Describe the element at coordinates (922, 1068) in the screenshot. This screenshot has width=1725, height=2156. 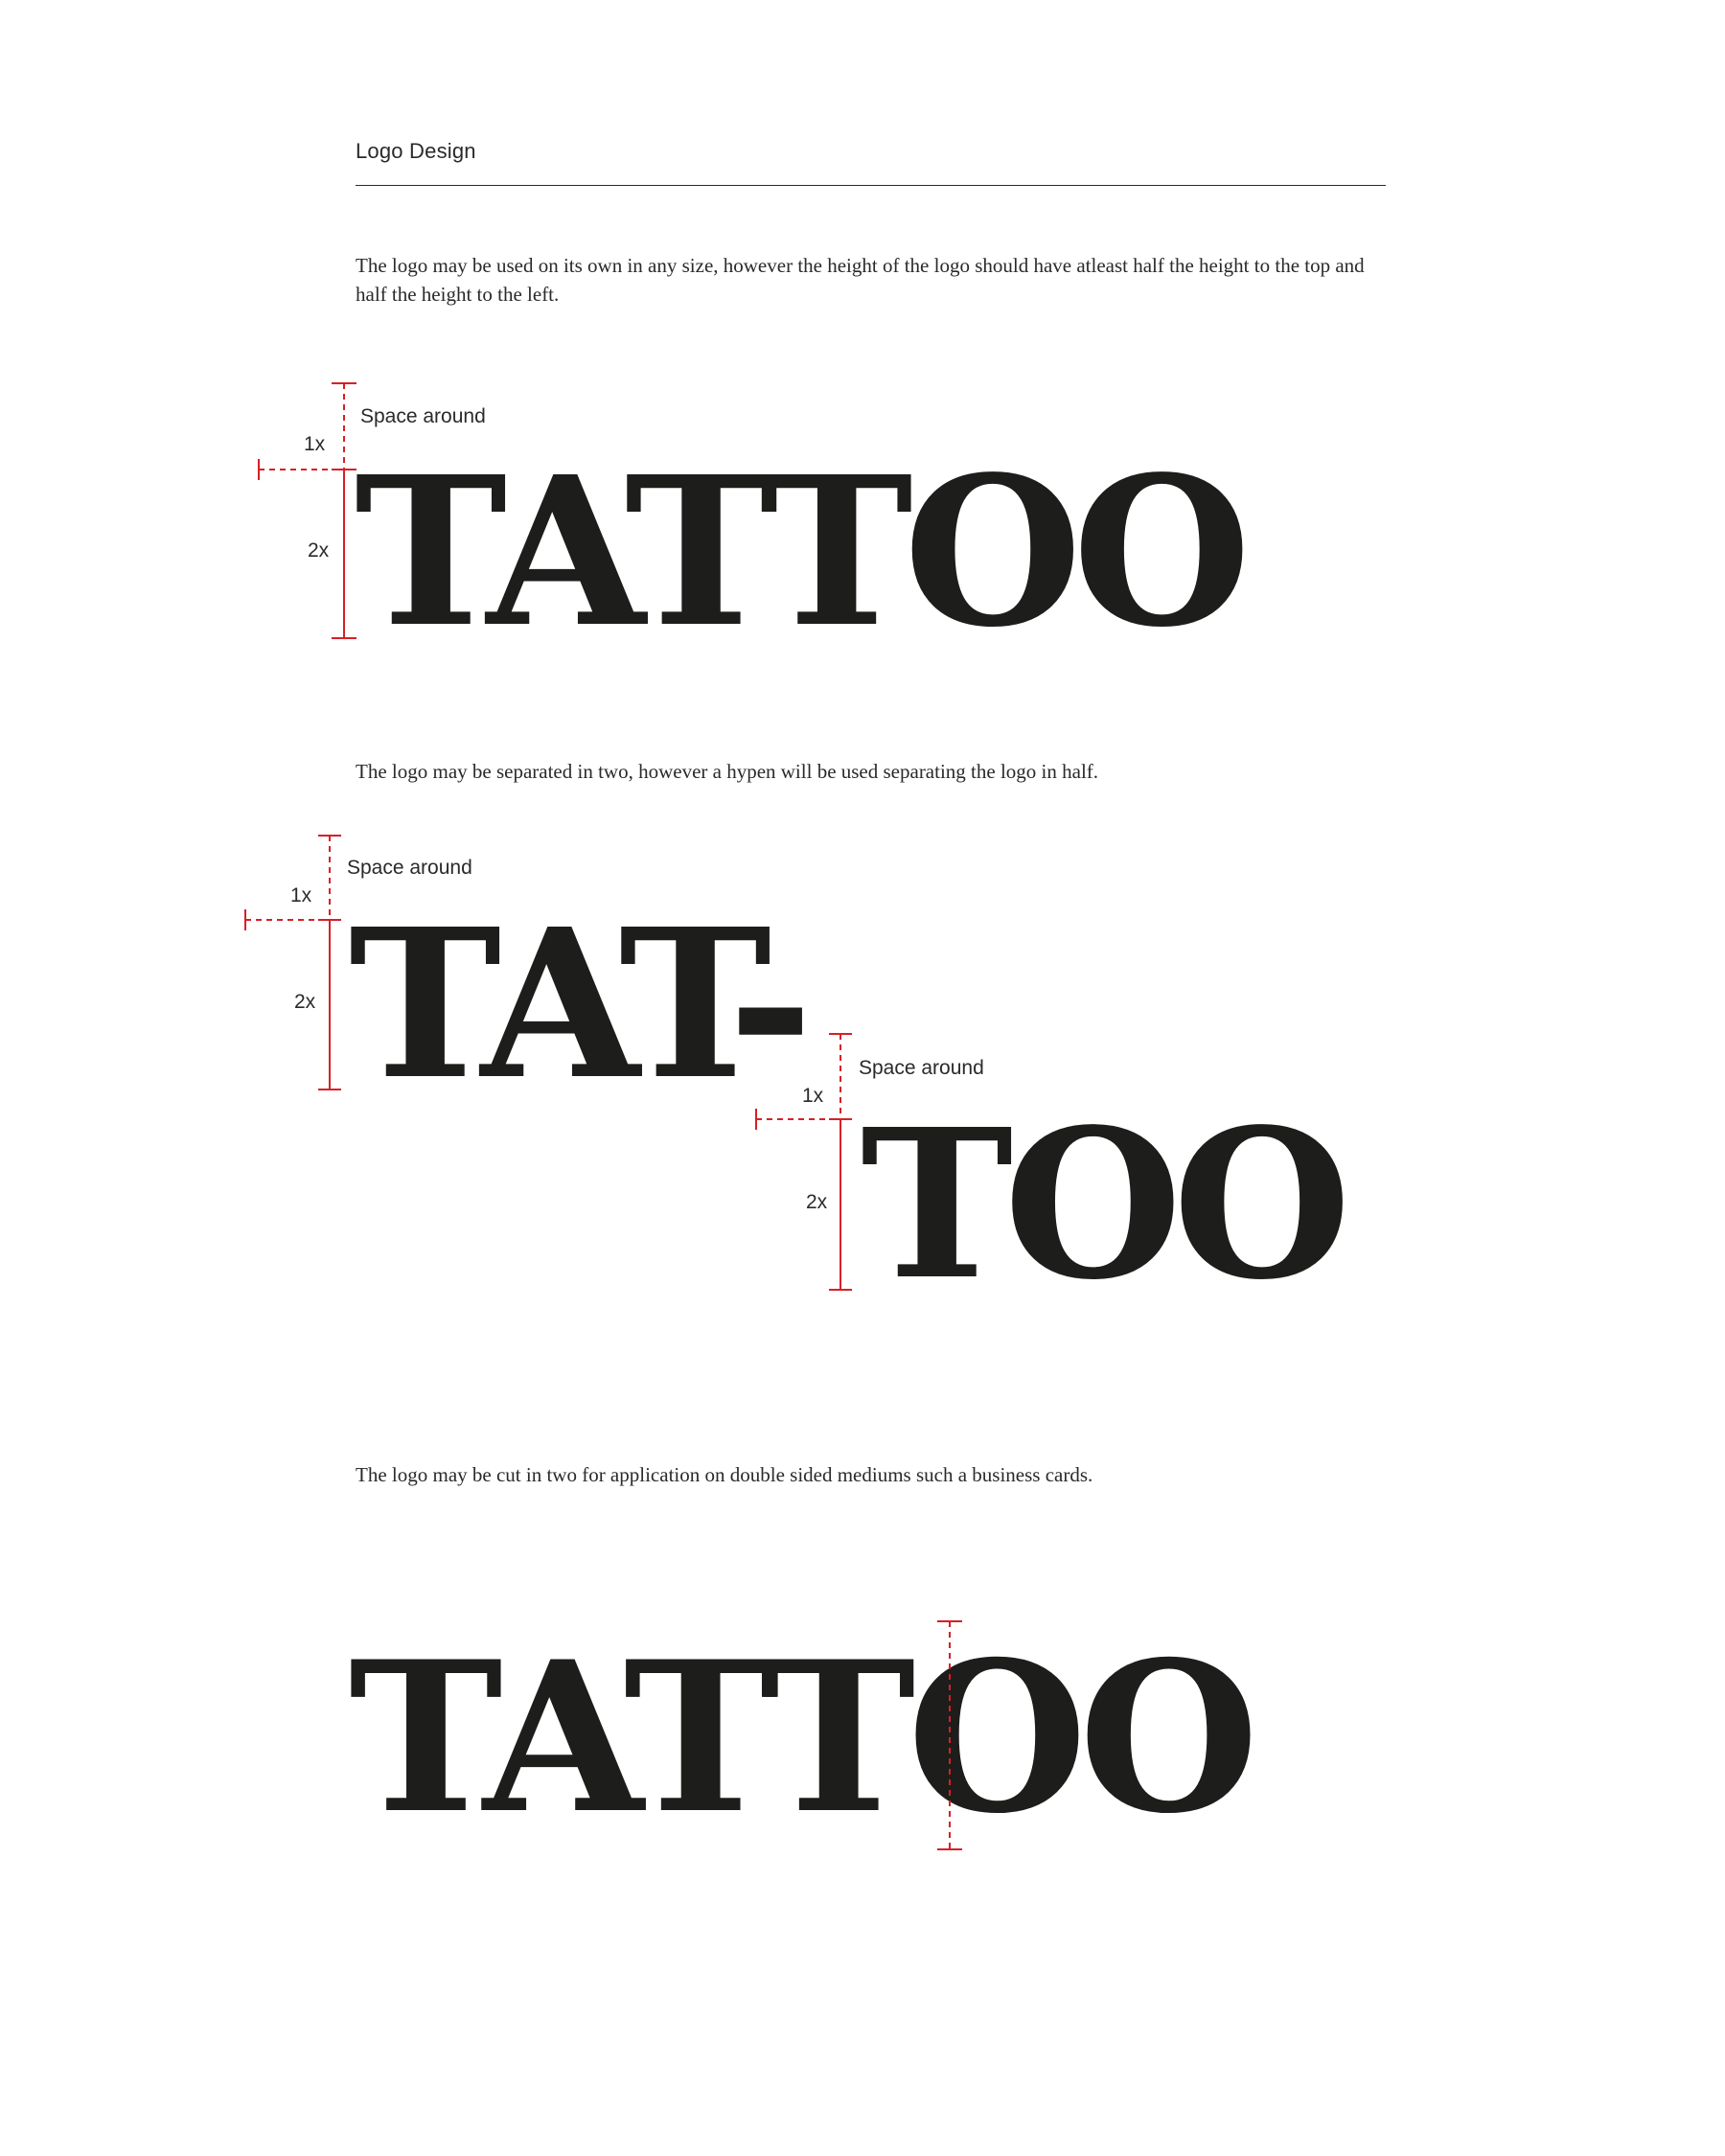
I see `space-around-label-3: Space around` at that location.